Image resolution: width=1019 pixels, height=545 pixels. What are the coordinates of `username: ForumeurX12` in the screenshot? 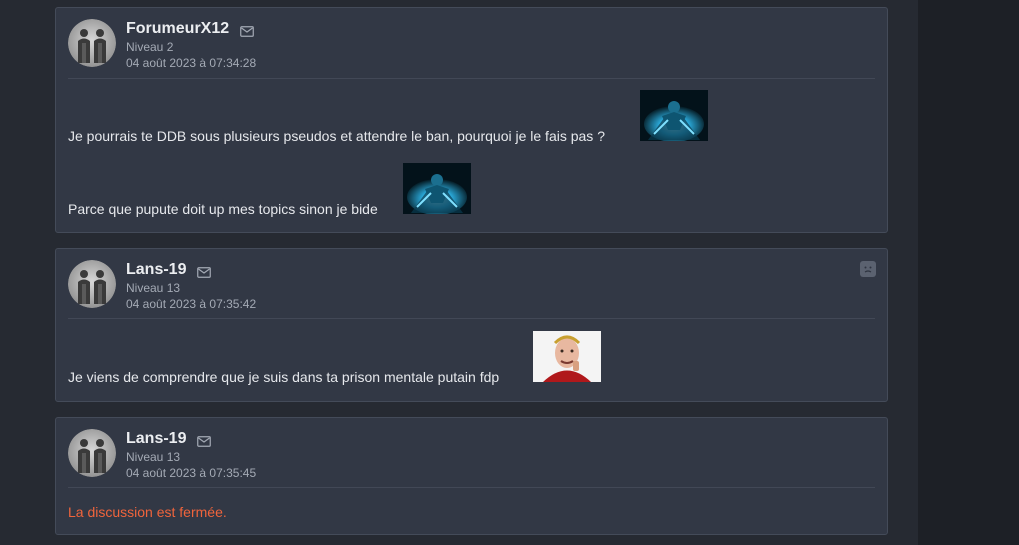 It's located at (177, 29).